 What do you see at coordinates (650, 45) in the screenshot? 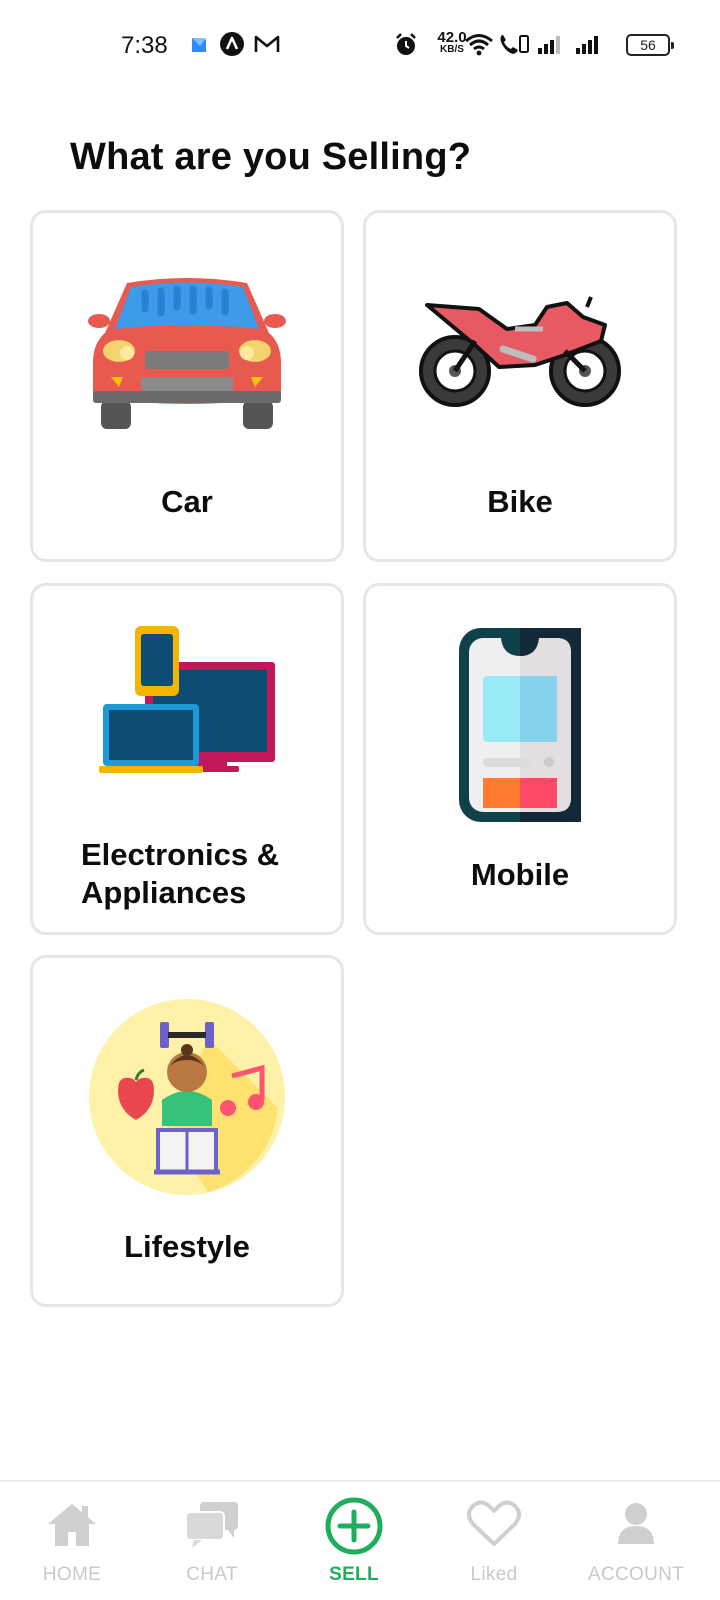
I see `battery-icon: 56` at bounding box center [650, 45].